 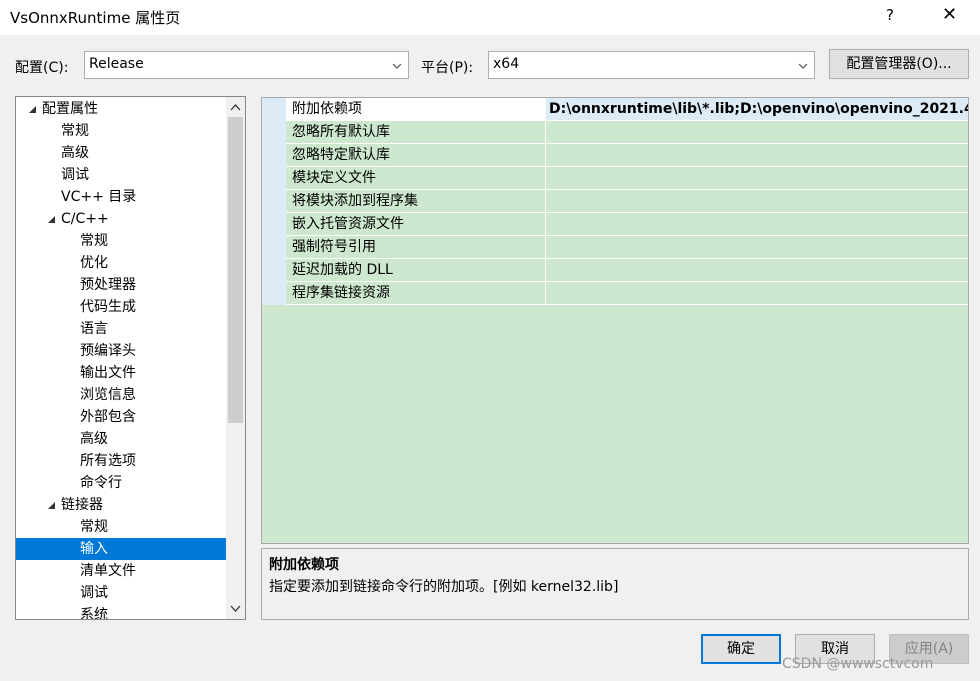 I want to click on tree-item-label: 语言, so click(x=94, y=329).